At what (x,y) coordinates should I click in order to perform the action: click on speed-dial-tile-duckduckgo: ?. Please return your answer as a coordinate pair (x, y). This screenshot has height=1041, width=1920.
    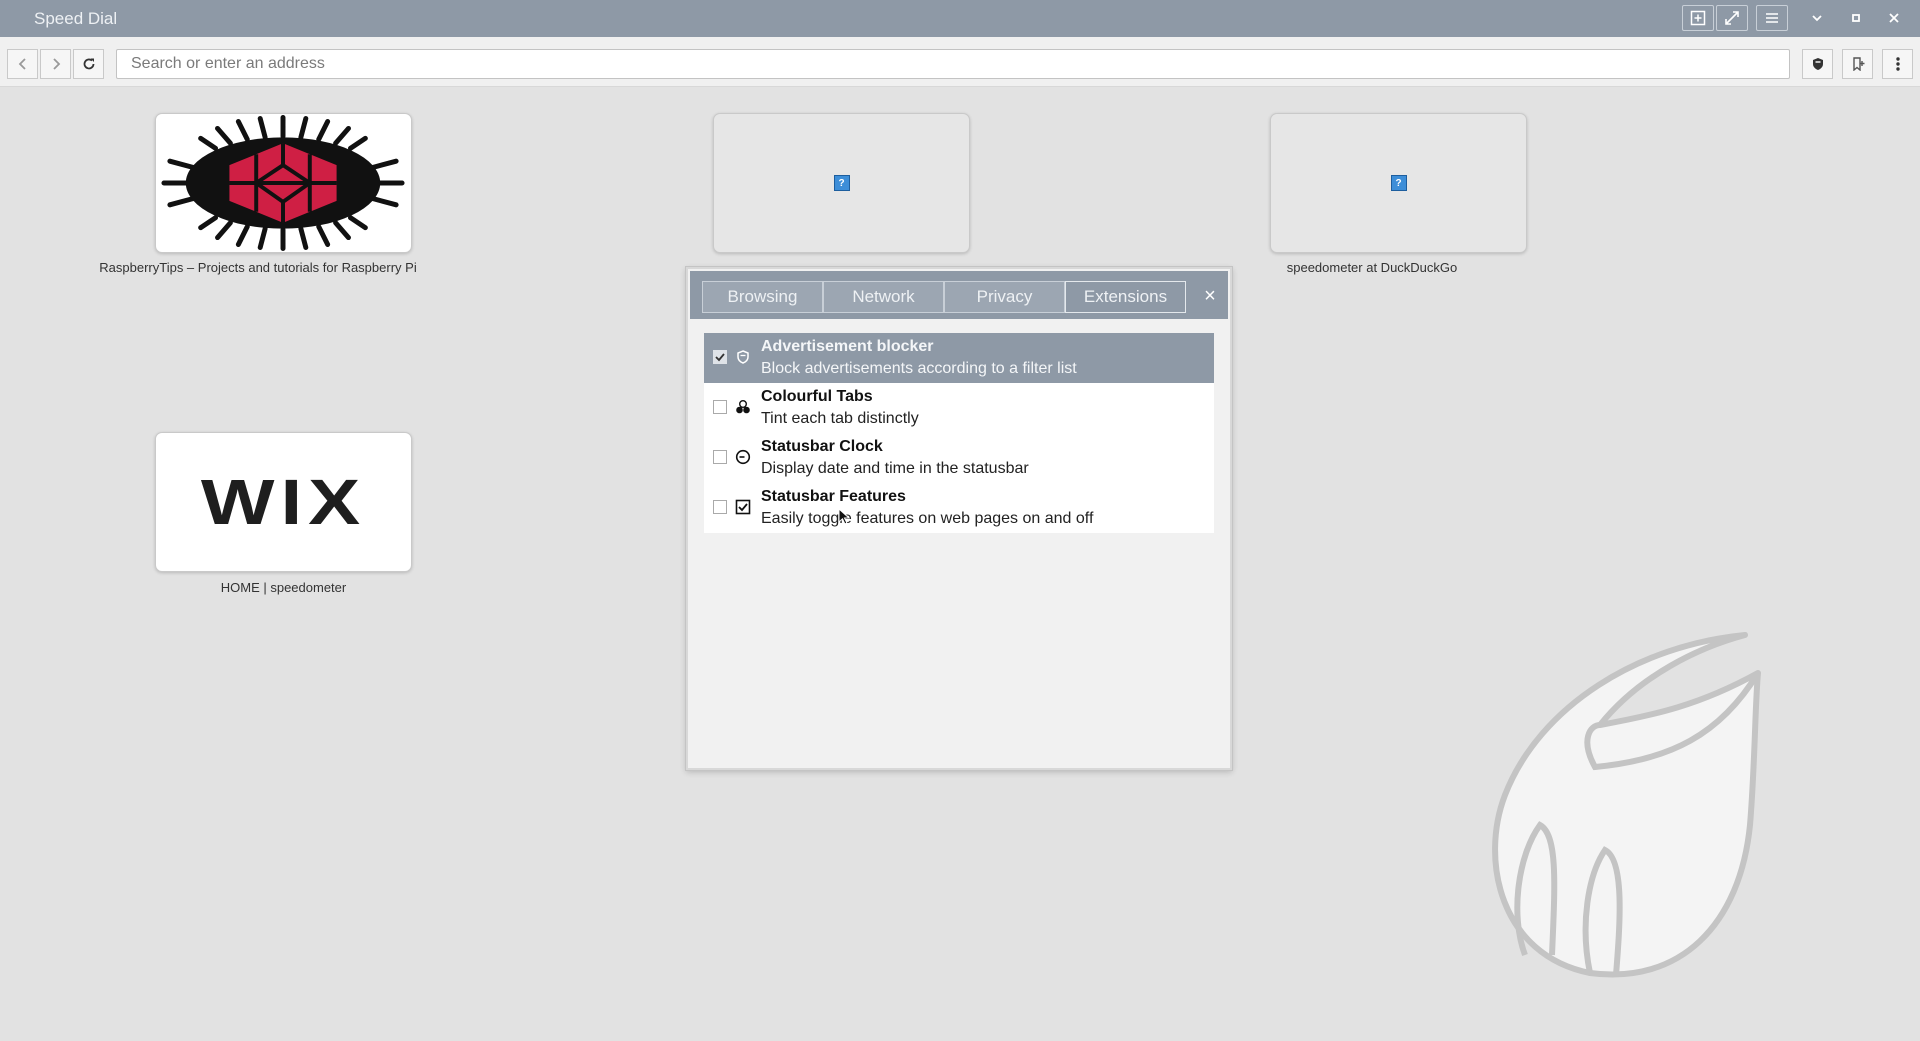
    Looking at the image, I should click on (1398, 183).